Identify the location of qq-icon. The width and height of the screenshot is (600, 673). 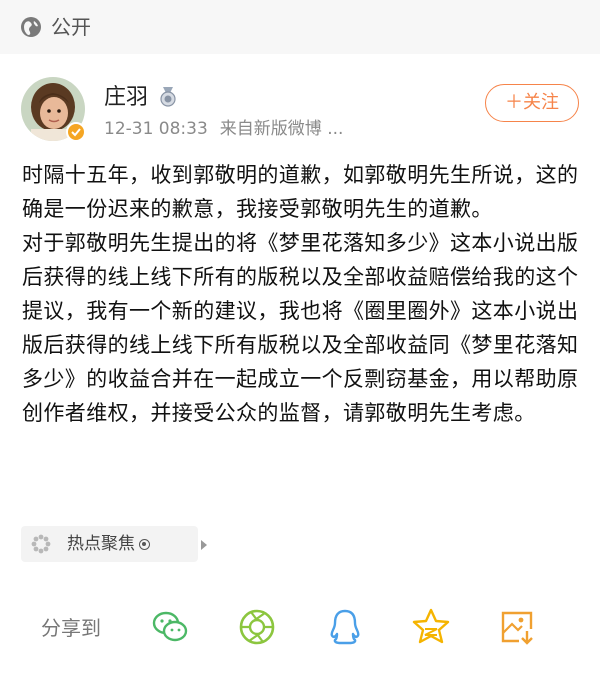
(345, 627).